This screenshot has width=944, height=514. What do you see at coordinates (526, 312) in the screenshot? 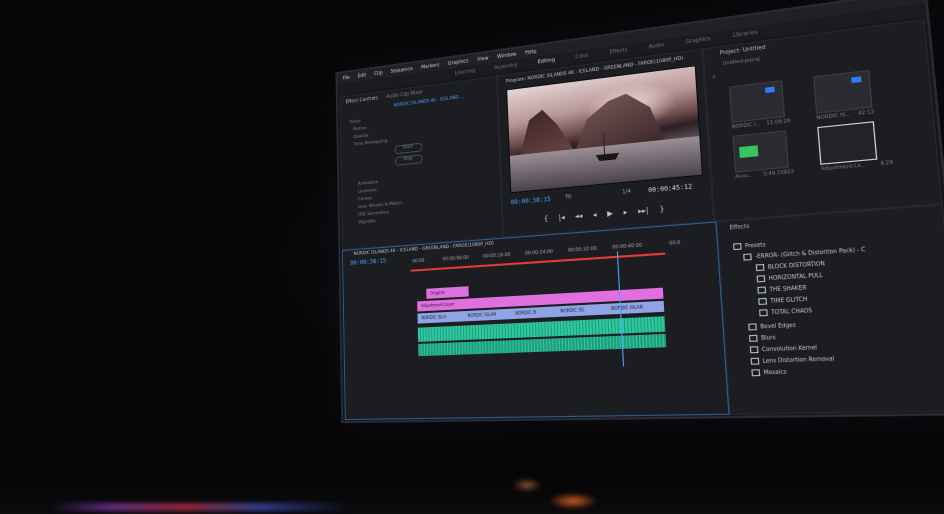
I see `video-clip-3-label: NORDIC IS` at bounding box center [526, 312].